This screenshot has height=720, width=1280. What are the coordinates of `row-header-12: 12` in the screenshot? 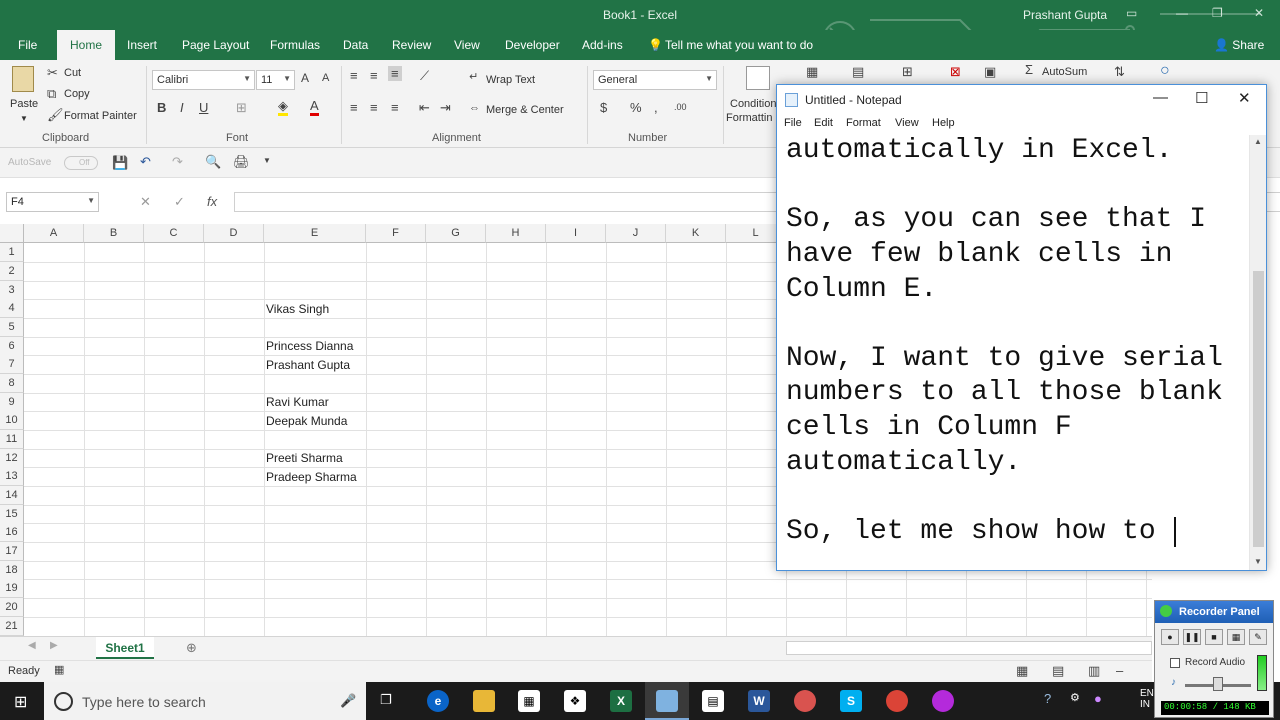 It's located at (12, 458).